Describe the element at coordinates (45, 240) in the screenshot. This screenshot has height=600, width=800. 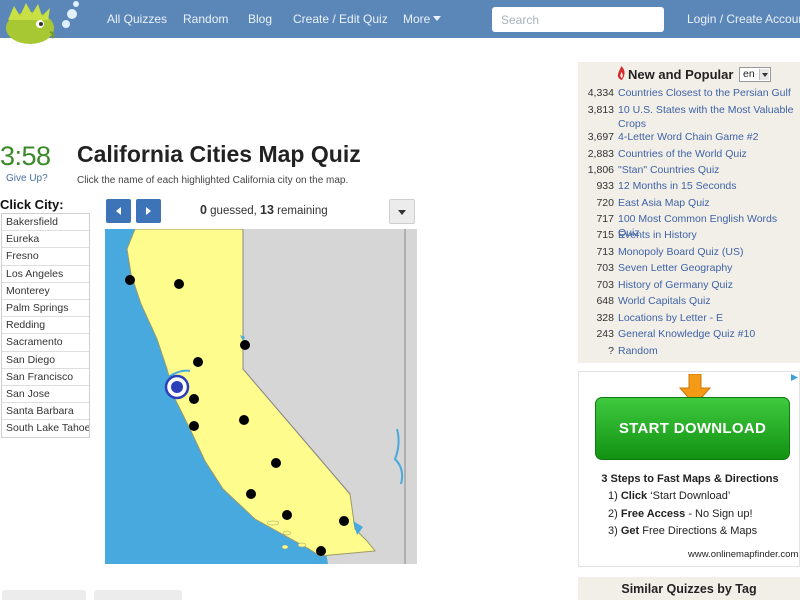
I see `city-option: Eureka` at that location.